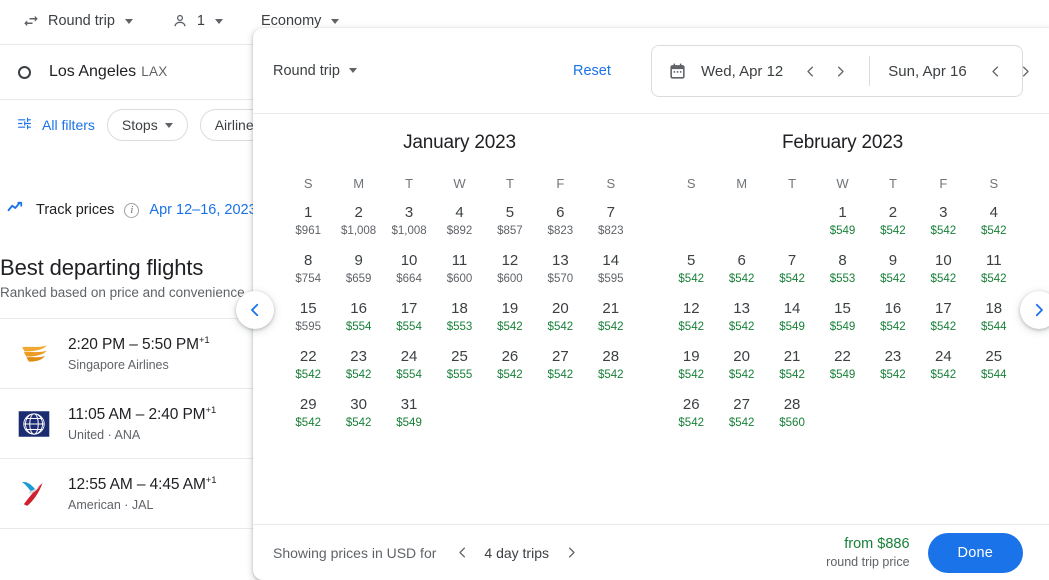  Describe the element at coordinates (893, 317) in the screenshot. I see `calendar-day-cell: 16 $542` at that location.